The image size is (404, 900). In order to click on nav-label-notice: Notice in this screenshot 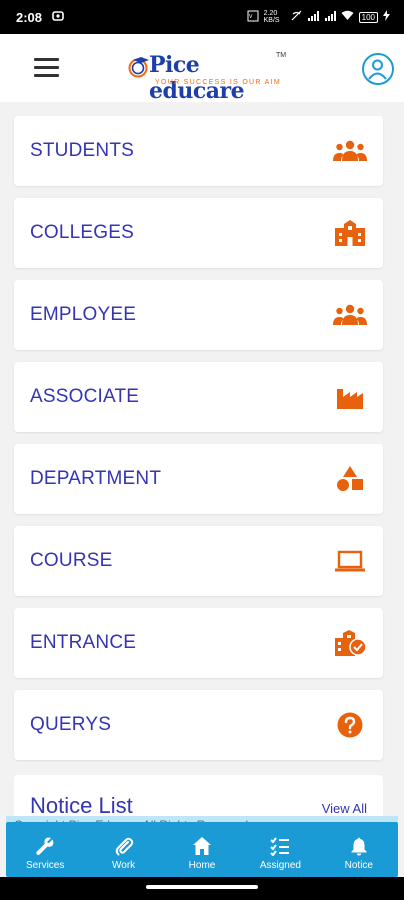, I will do `click(358, 865)`.